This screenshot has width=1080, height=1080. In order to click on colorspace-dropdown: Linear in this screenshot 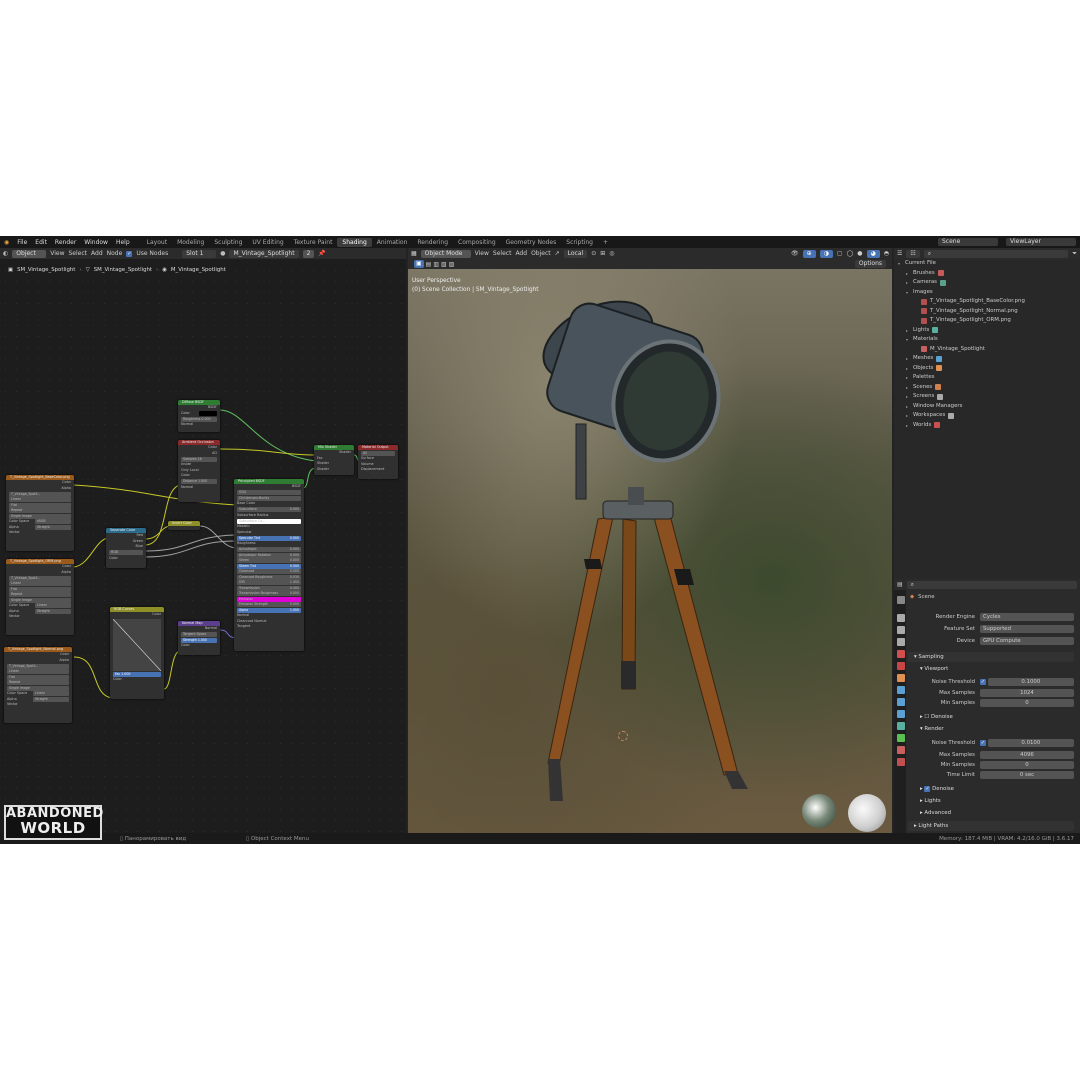, I will do `click(53, 605)`.